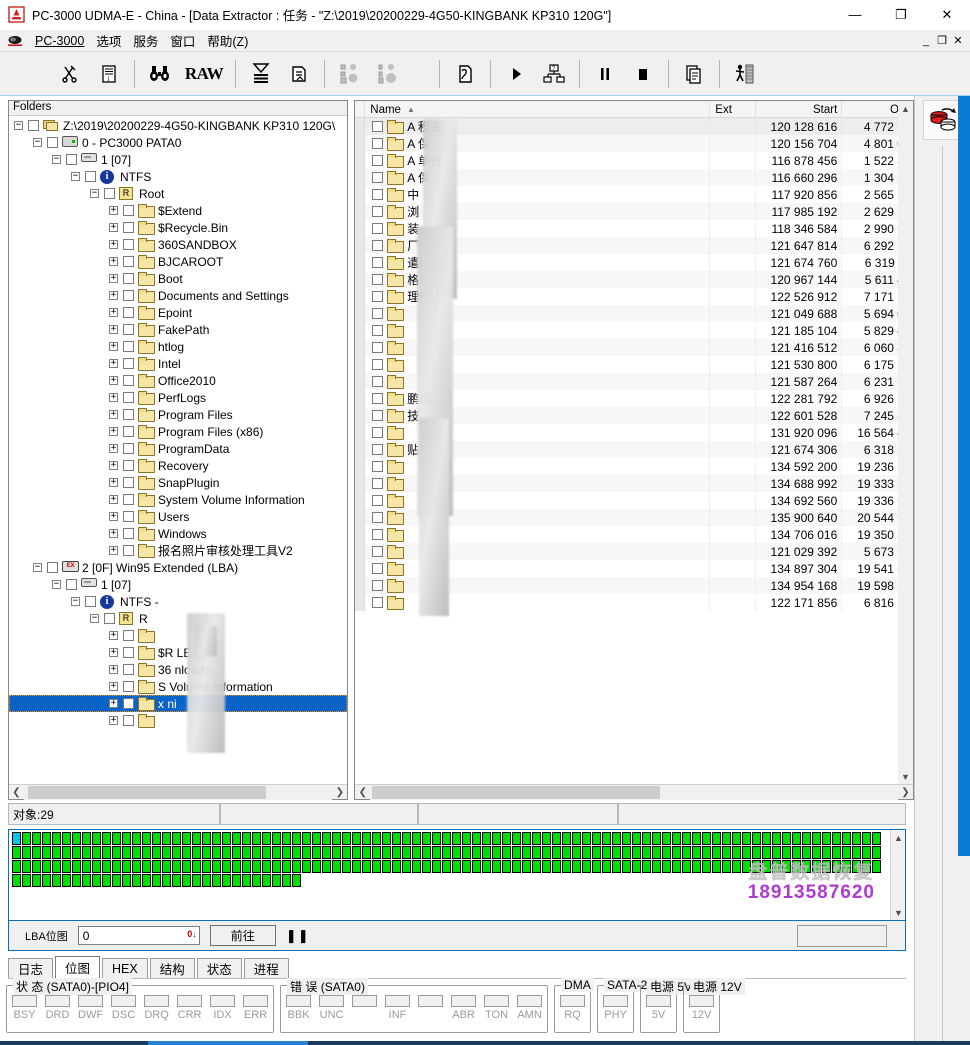  I want to click on tree-node: + Documents and Settings, so click(178, 295).